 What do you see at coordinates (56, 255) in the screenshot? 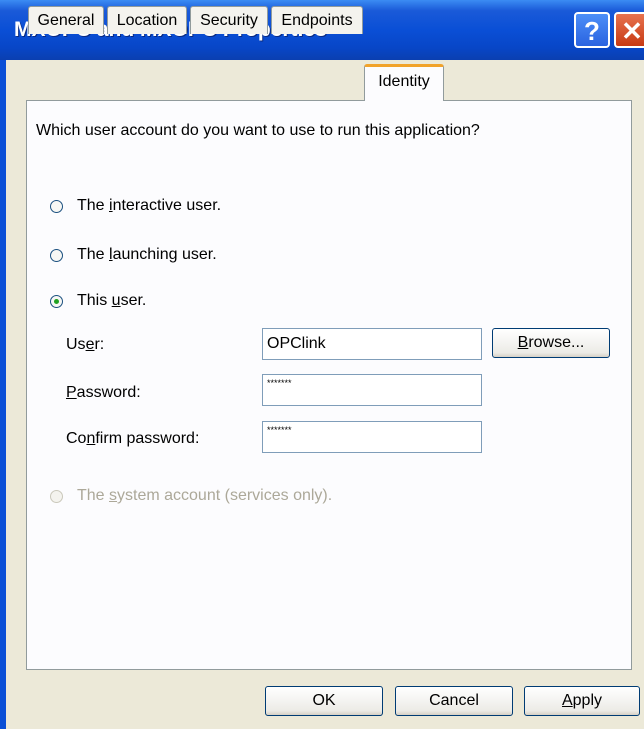
I see `radio-launching-user` at bounding box center [56, 255].